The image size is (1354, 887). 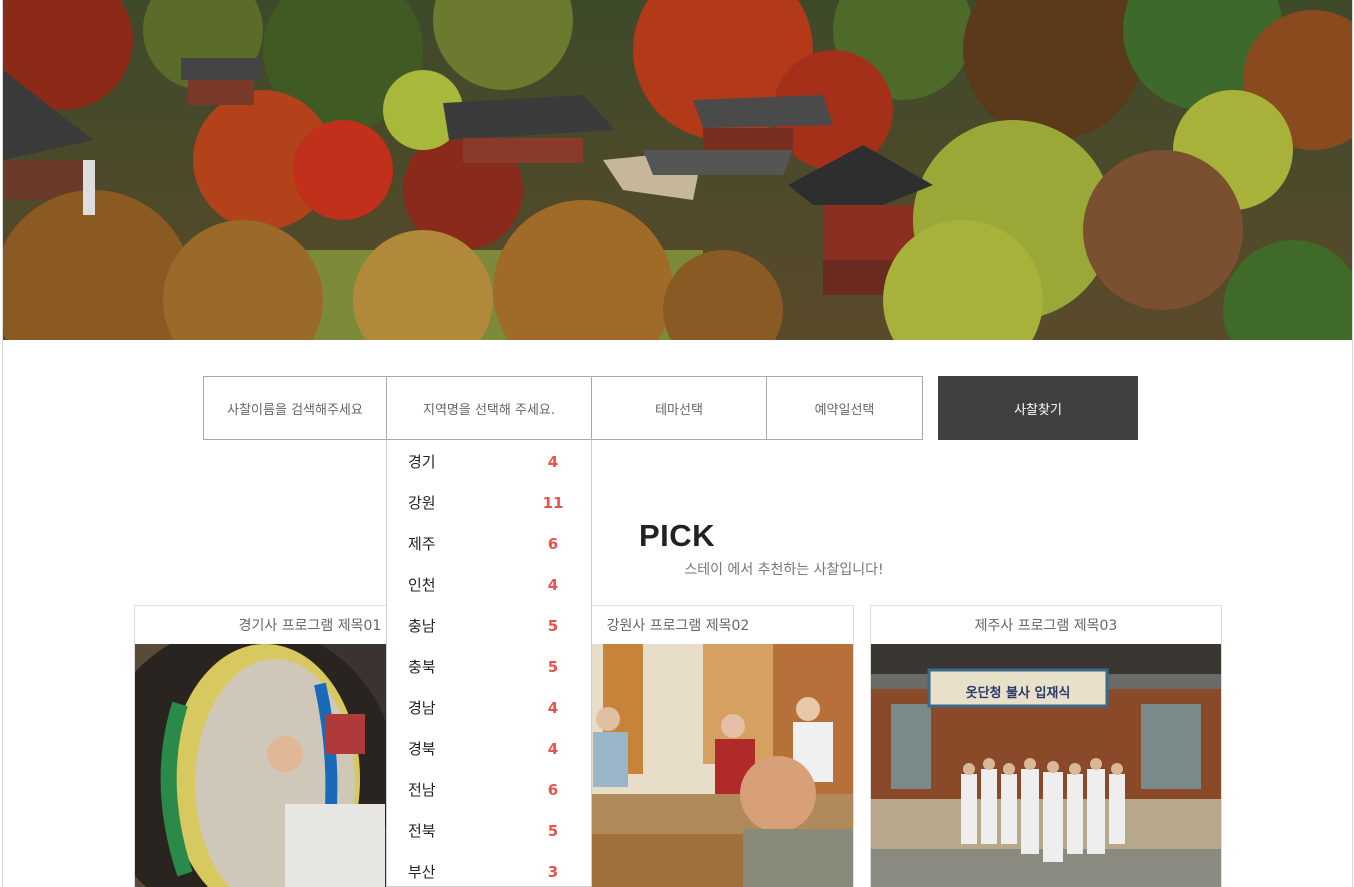 I want to click on region-option-name: 제주, so click(x=422, y=544).